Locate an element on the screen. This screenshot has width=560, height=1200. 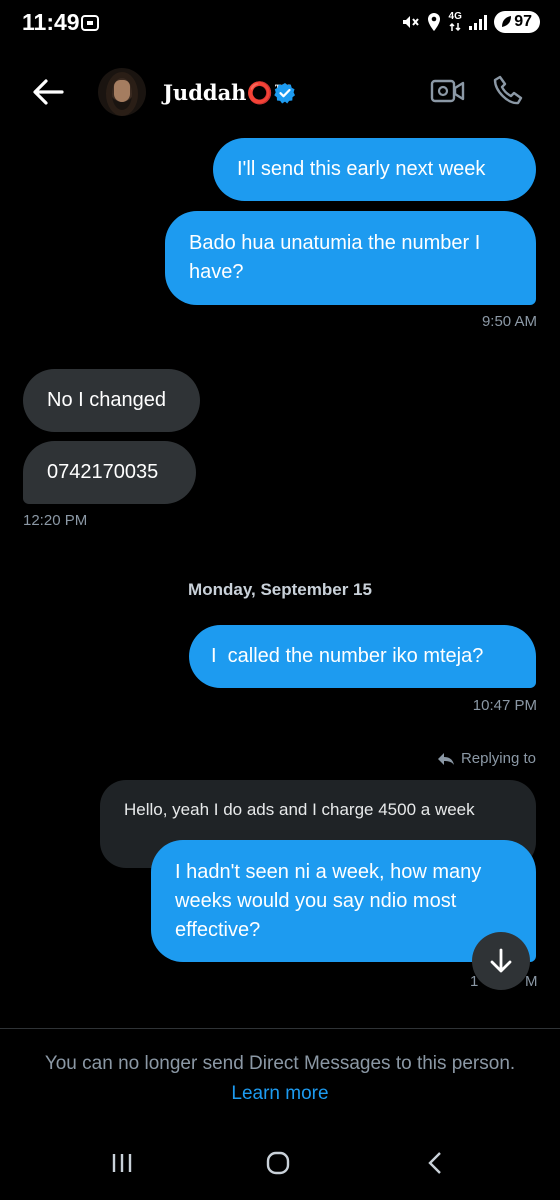
location-icon is located at coordinates (434, 22).